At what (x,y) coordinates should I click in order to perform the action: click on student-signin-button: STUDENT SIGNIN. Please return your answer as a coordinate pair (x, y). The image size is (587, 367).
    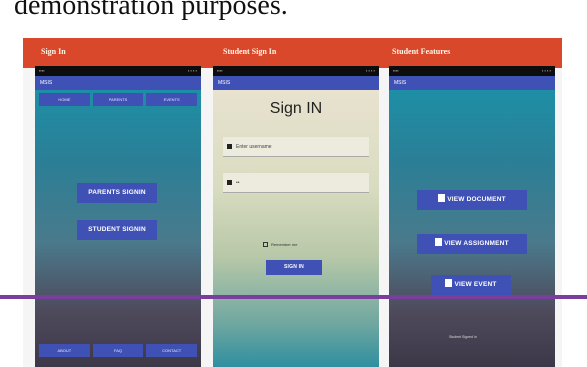
    Looking at the image, I should click on (117, 230).